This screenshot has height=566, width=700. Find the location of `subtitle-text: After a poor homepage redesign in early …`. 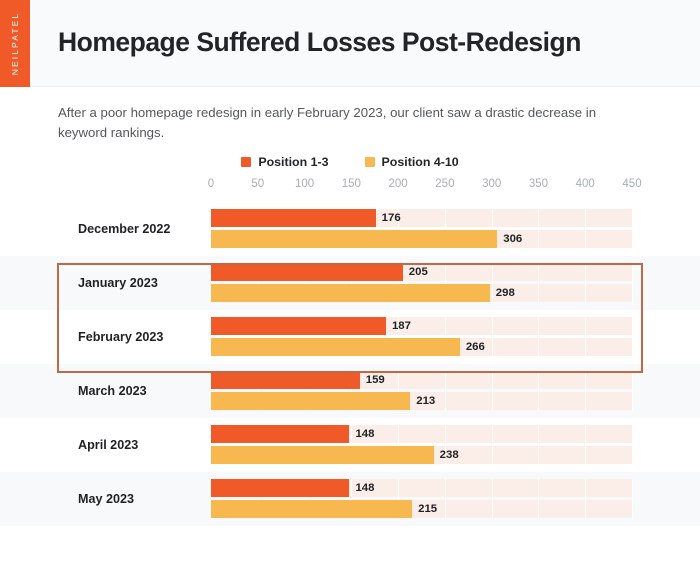

subtitle-text: After a poor homepage redesign in early … is located at coordinates (327, 122).